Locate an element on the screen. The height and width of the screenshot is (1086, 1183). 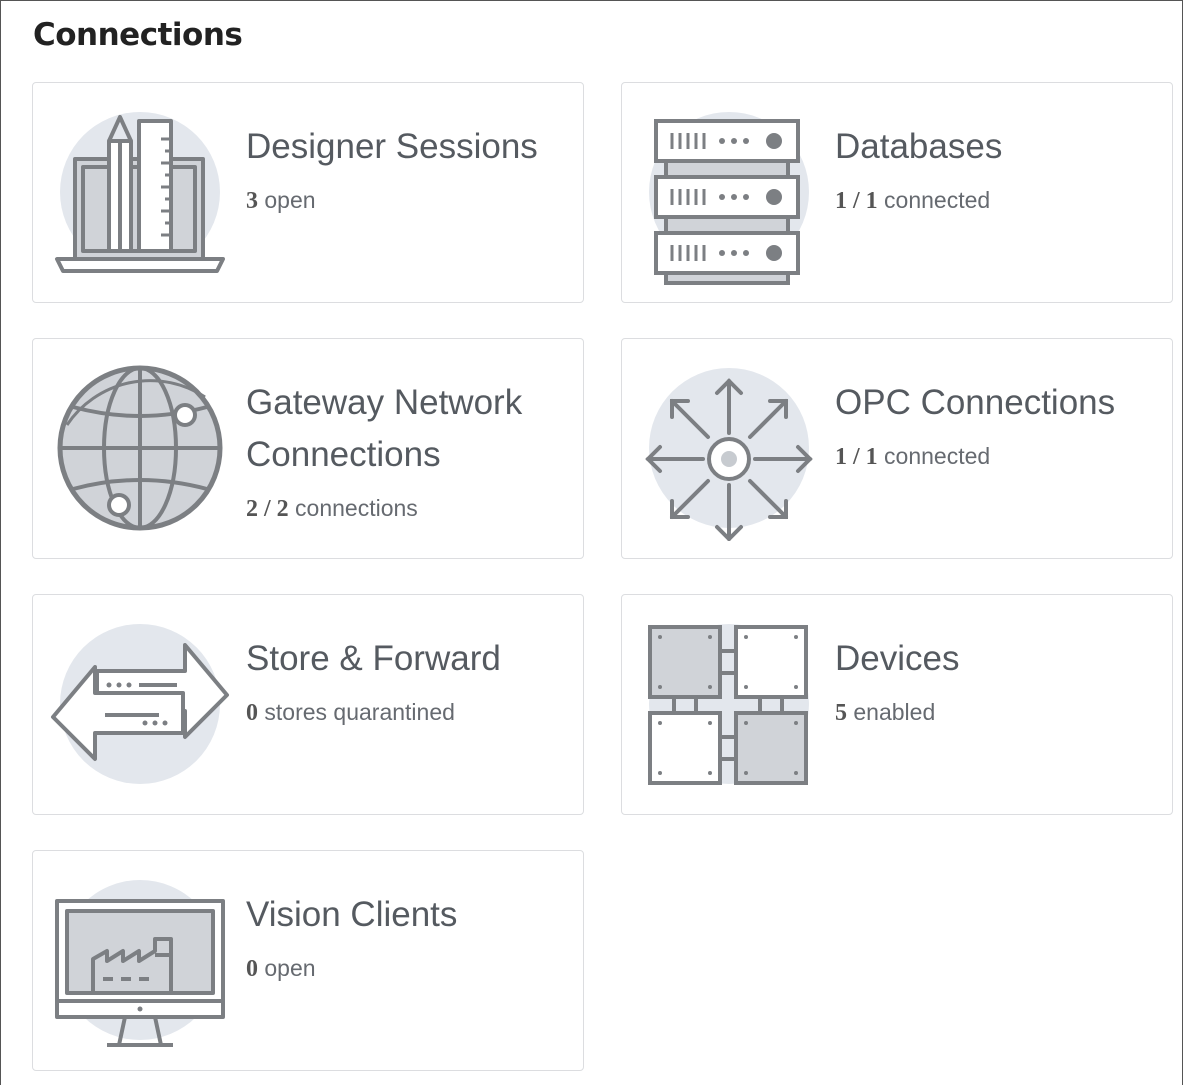
card-title: Gateway Network Connections is located at coordinates (384, 428).